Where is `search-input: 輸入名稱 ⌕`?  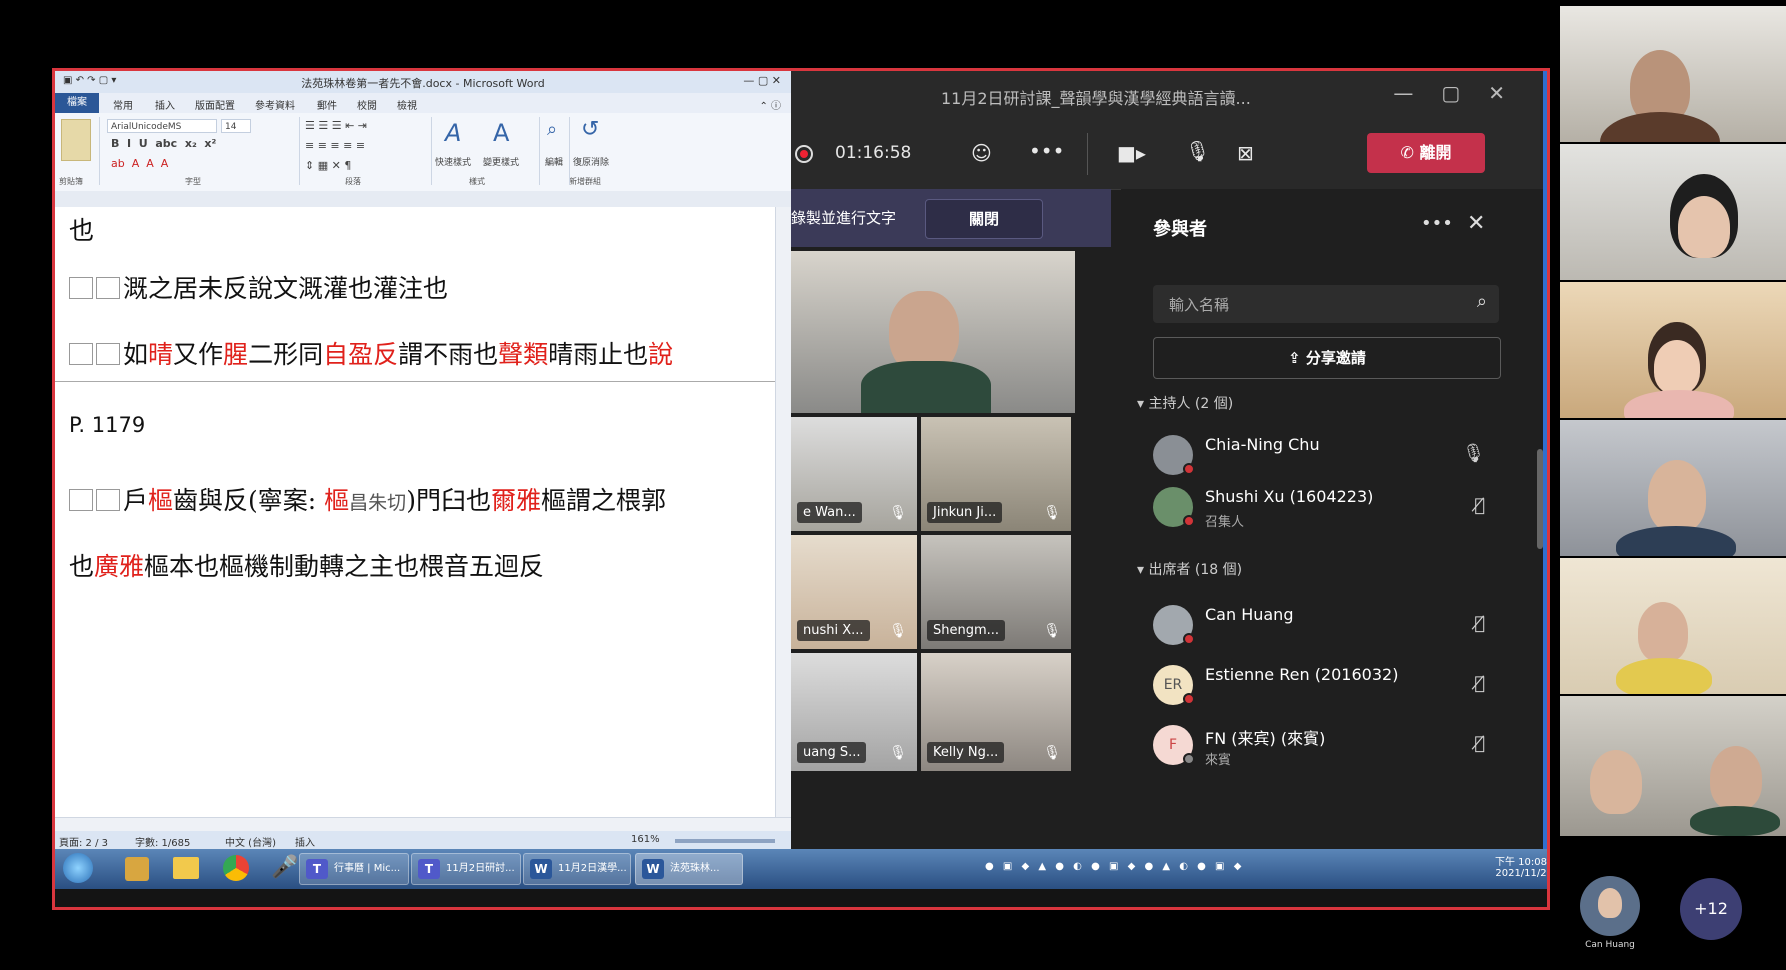
search-input: 輸入名稱 ⌕ is located at coordinates (1326, 304).